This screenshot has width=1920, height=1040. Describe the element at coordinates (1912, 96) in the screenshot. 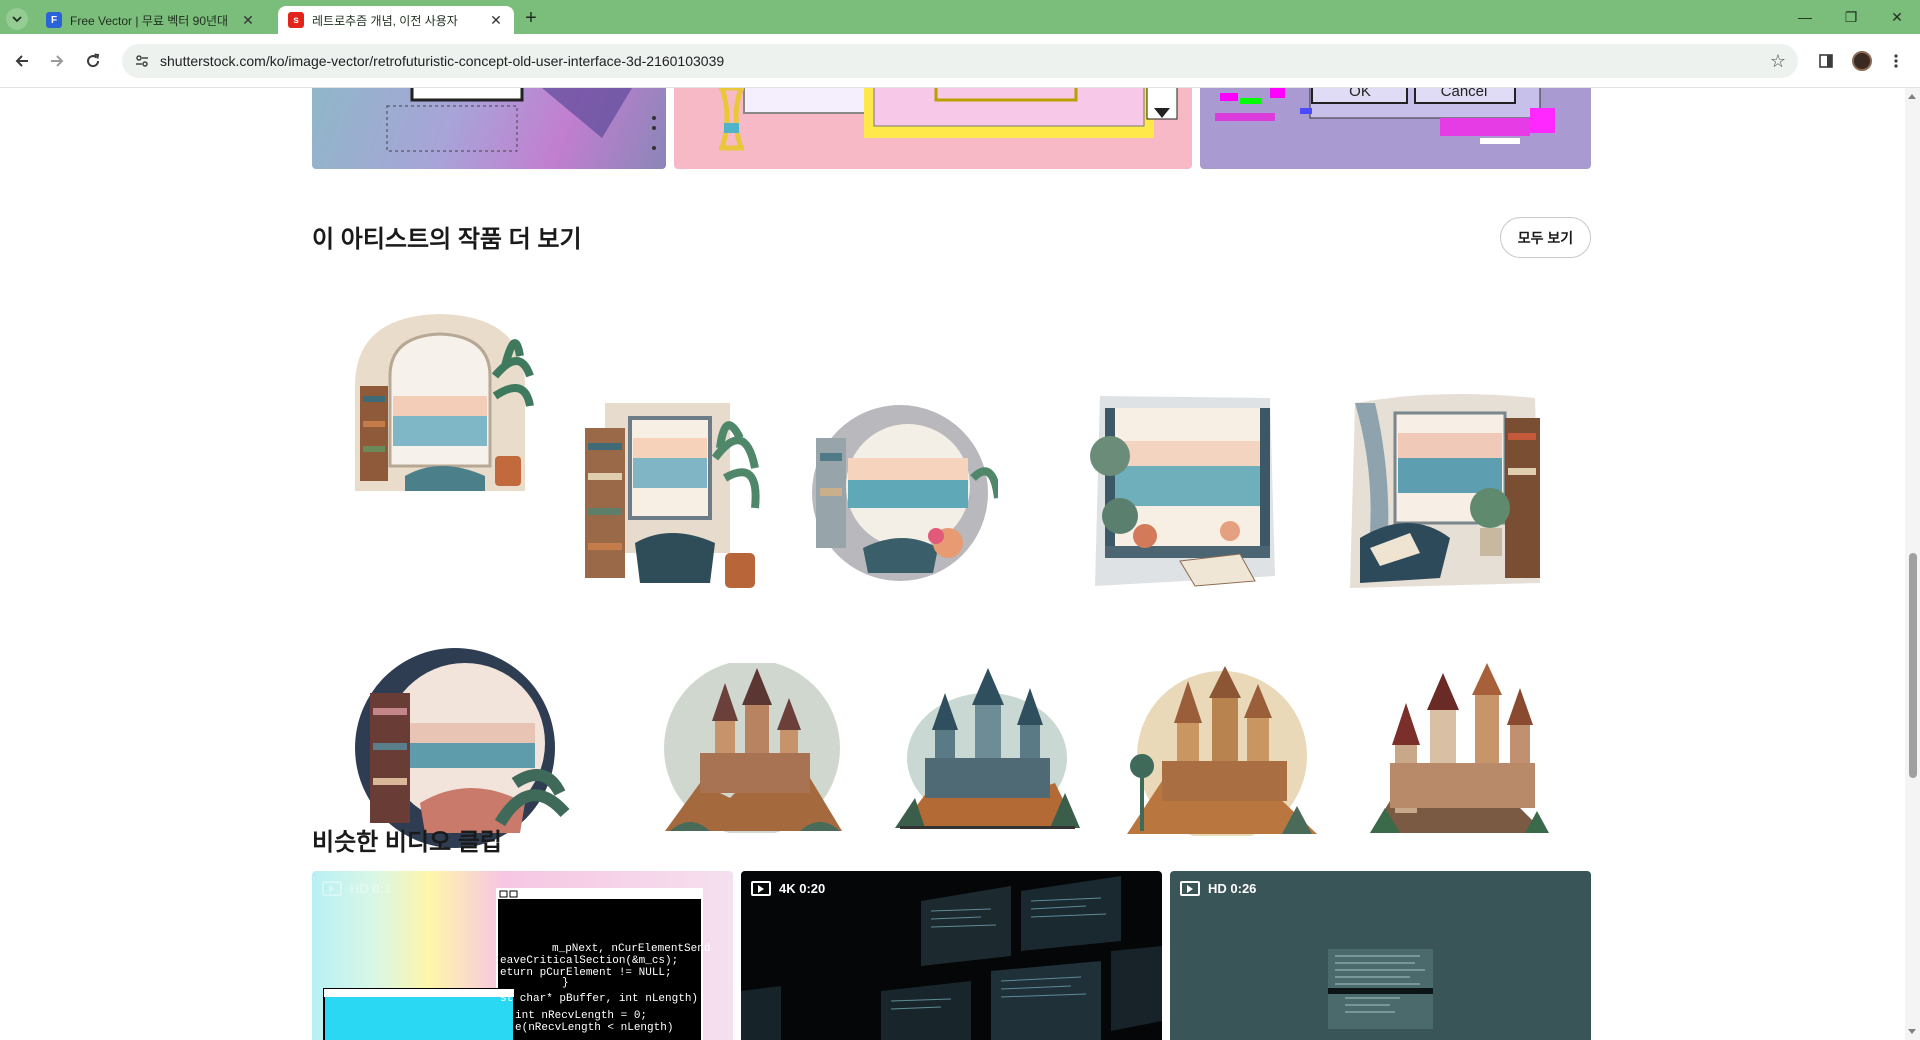

I see `scroll-up-arrow-icon` at that location.